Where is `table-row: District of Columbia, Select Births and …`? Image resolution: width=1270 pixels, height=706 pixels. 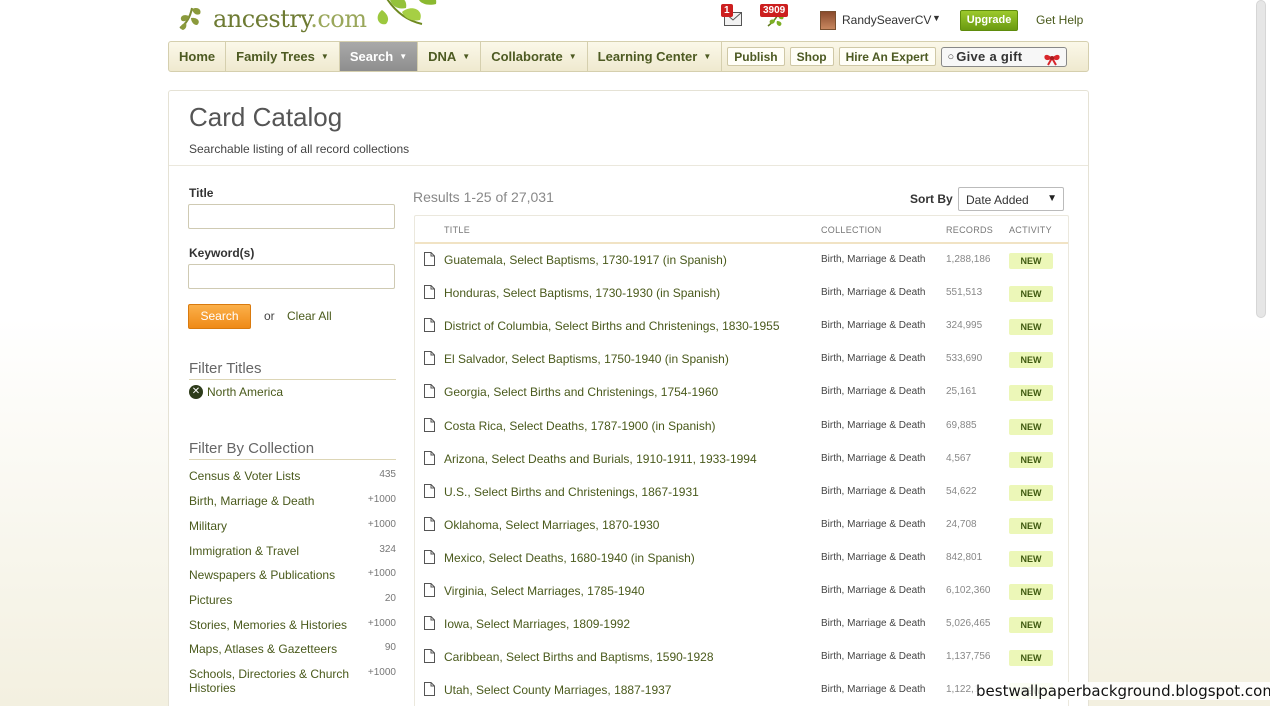 table-row: District of Columbia, Select Births and … is located at coordinates (741, 326).